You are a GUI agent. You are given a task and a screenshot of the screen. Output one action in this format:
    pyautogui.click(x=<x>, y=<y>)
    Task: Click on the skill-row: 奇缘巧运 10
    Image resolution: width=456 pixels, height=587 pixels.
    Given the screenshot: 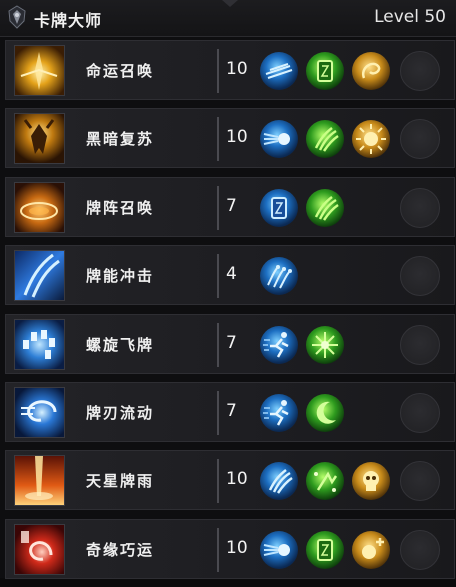 What is the action you would take?
    pyautogui.click(x=230, y=548)
    